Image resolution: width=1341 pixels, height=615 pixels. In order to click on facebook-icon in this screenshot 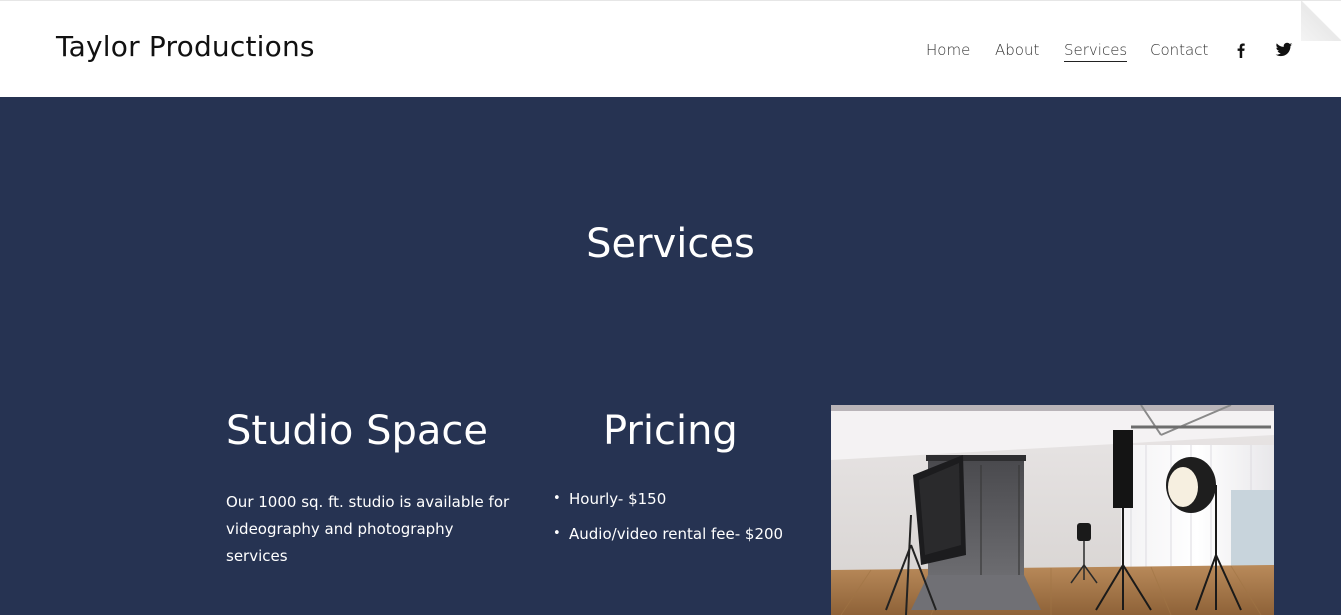, I will do `click(1241, 50)`.